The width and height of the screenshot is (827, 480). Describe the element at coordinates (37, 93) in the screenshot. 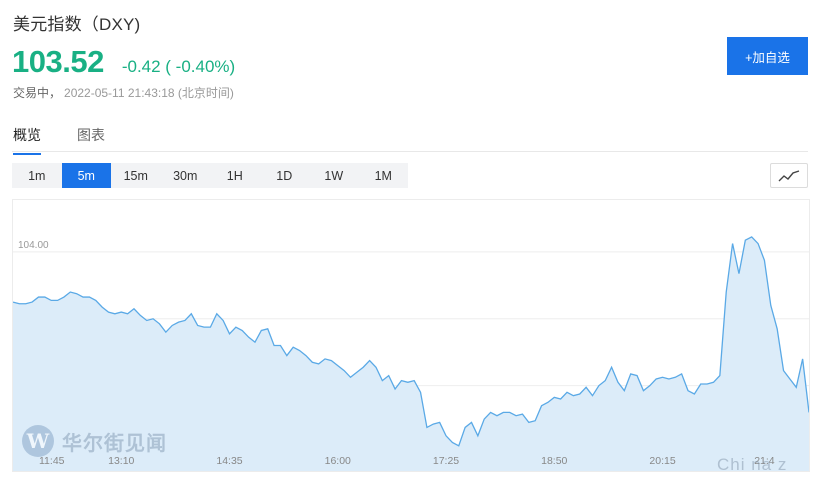

I see `status-text: 交易中，` at that location.